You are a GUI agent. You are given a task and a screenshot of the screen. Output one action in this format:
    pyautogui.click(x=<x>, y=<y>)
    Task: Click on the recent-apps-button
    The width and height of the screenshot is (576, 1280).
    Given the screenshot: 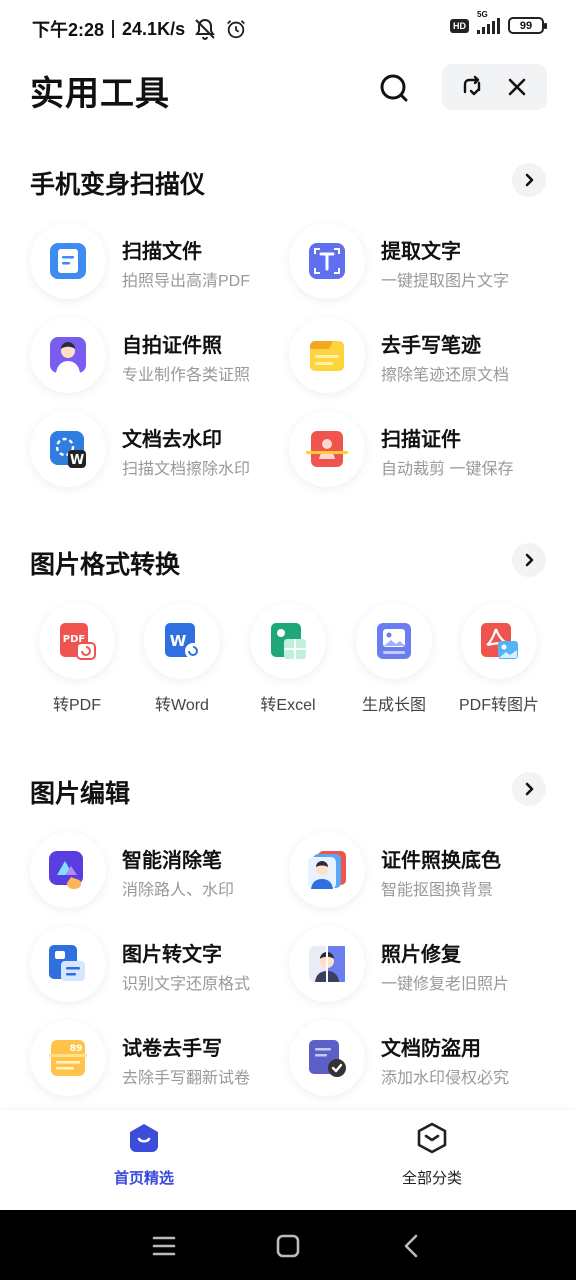 What is the action you would take?
    pyautogui.click(x=164, y=1246)
    